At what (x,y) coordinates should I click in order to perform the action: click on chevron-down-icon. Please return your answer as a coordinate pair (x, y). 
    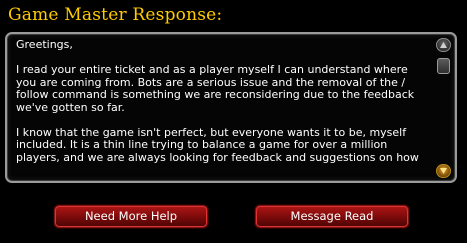
    Looking at the image, I should click on (443, 171).